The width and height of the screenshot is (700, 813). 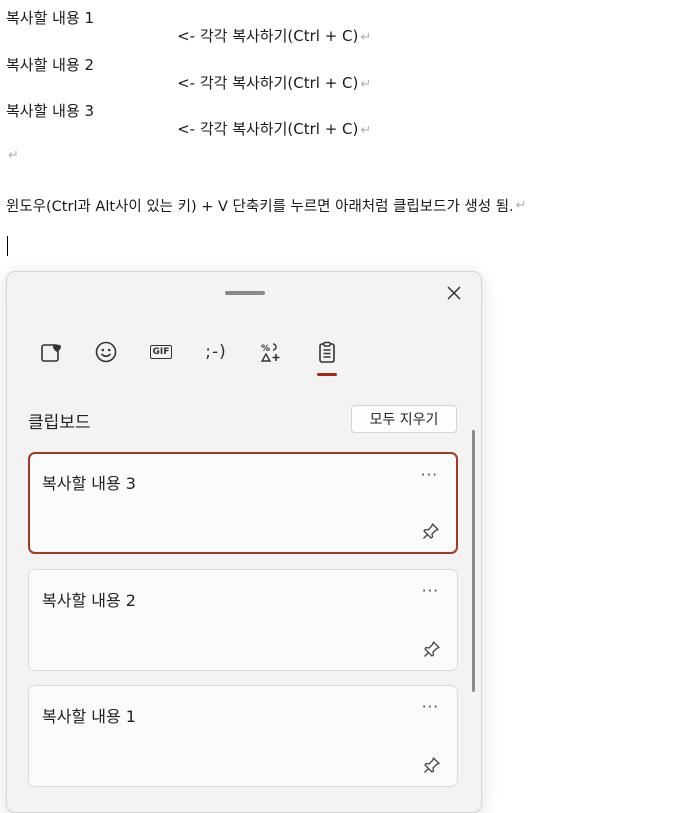 I want to click on close-button, so click(x=454, y=293).